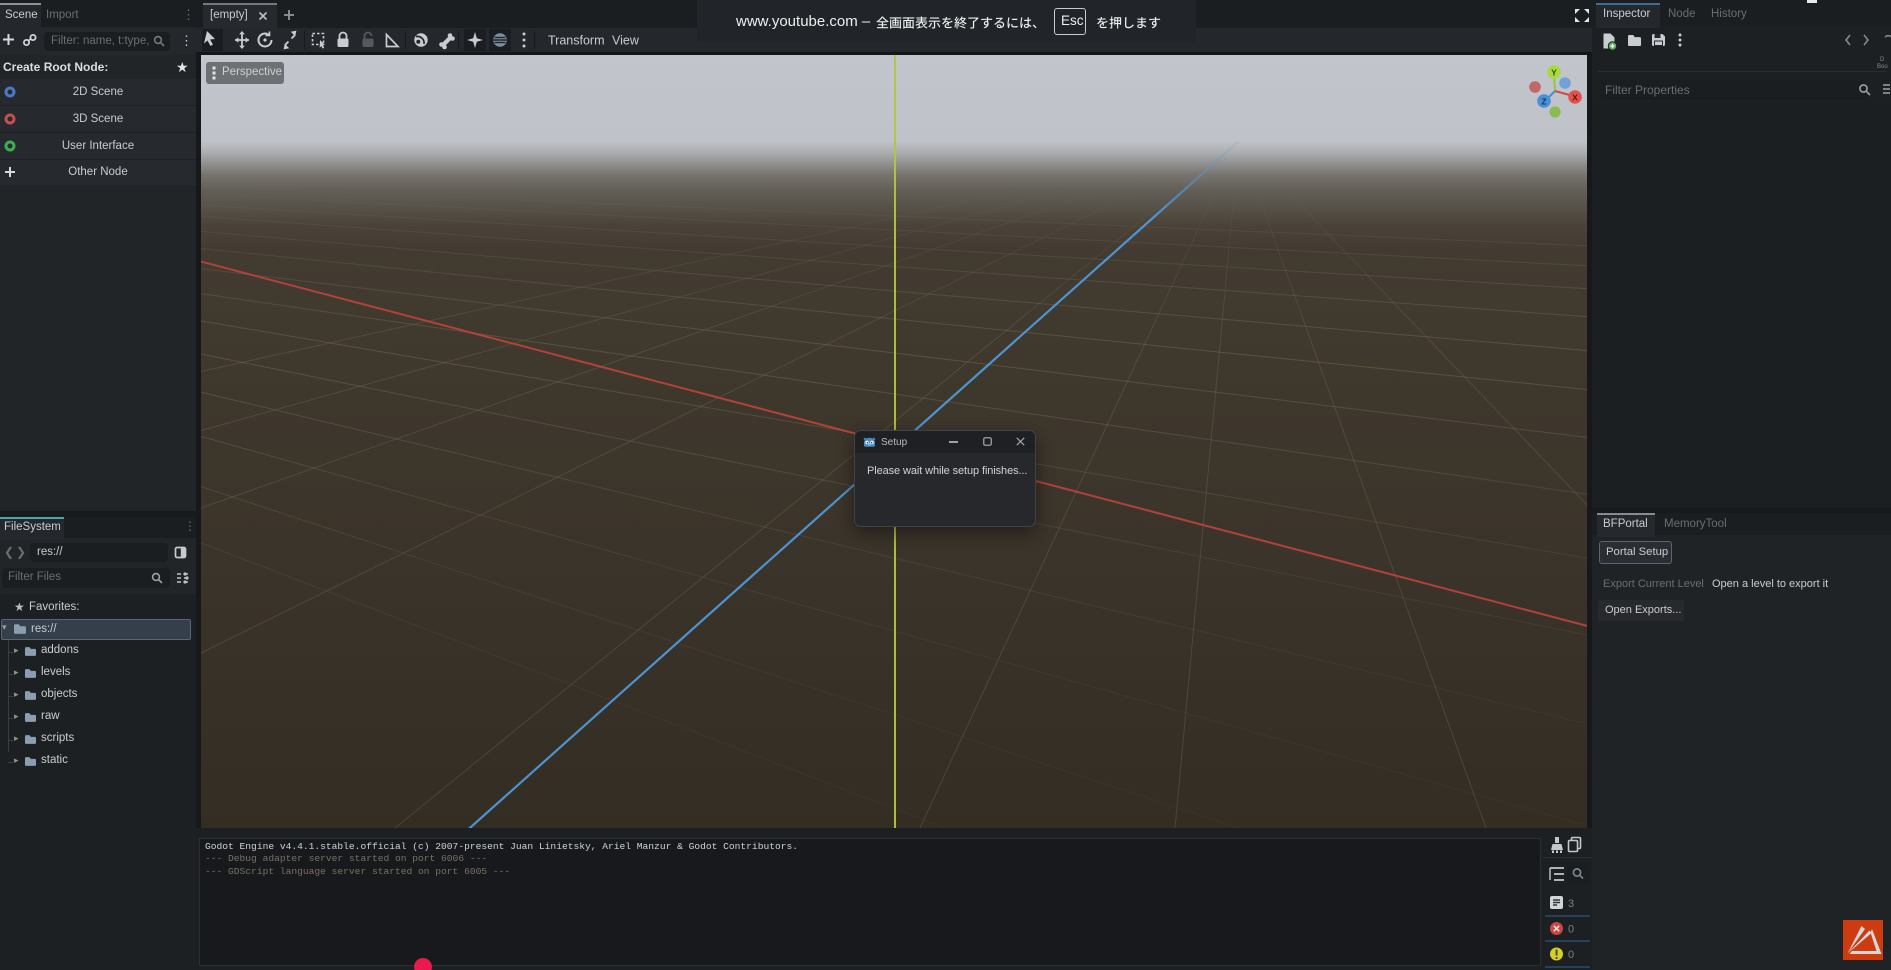 Image resolution: width=1891 pixels, height=970 pixels. I want to click on svg-text: 3, so click(1571, 904).